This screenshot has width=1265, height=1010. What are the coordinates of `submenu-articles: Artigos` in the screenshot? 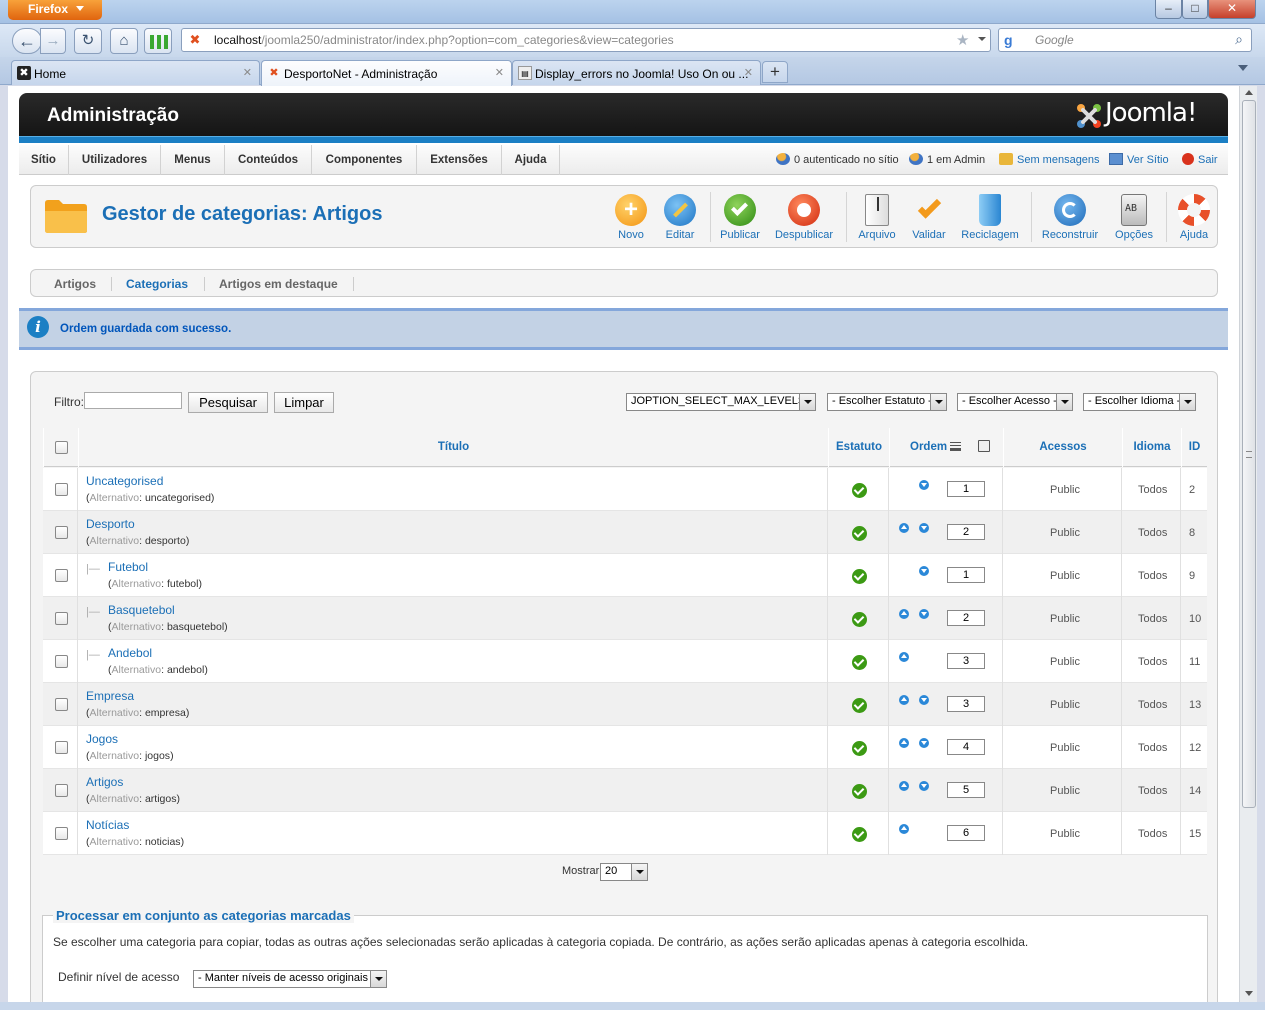 It's located at (75, 284).